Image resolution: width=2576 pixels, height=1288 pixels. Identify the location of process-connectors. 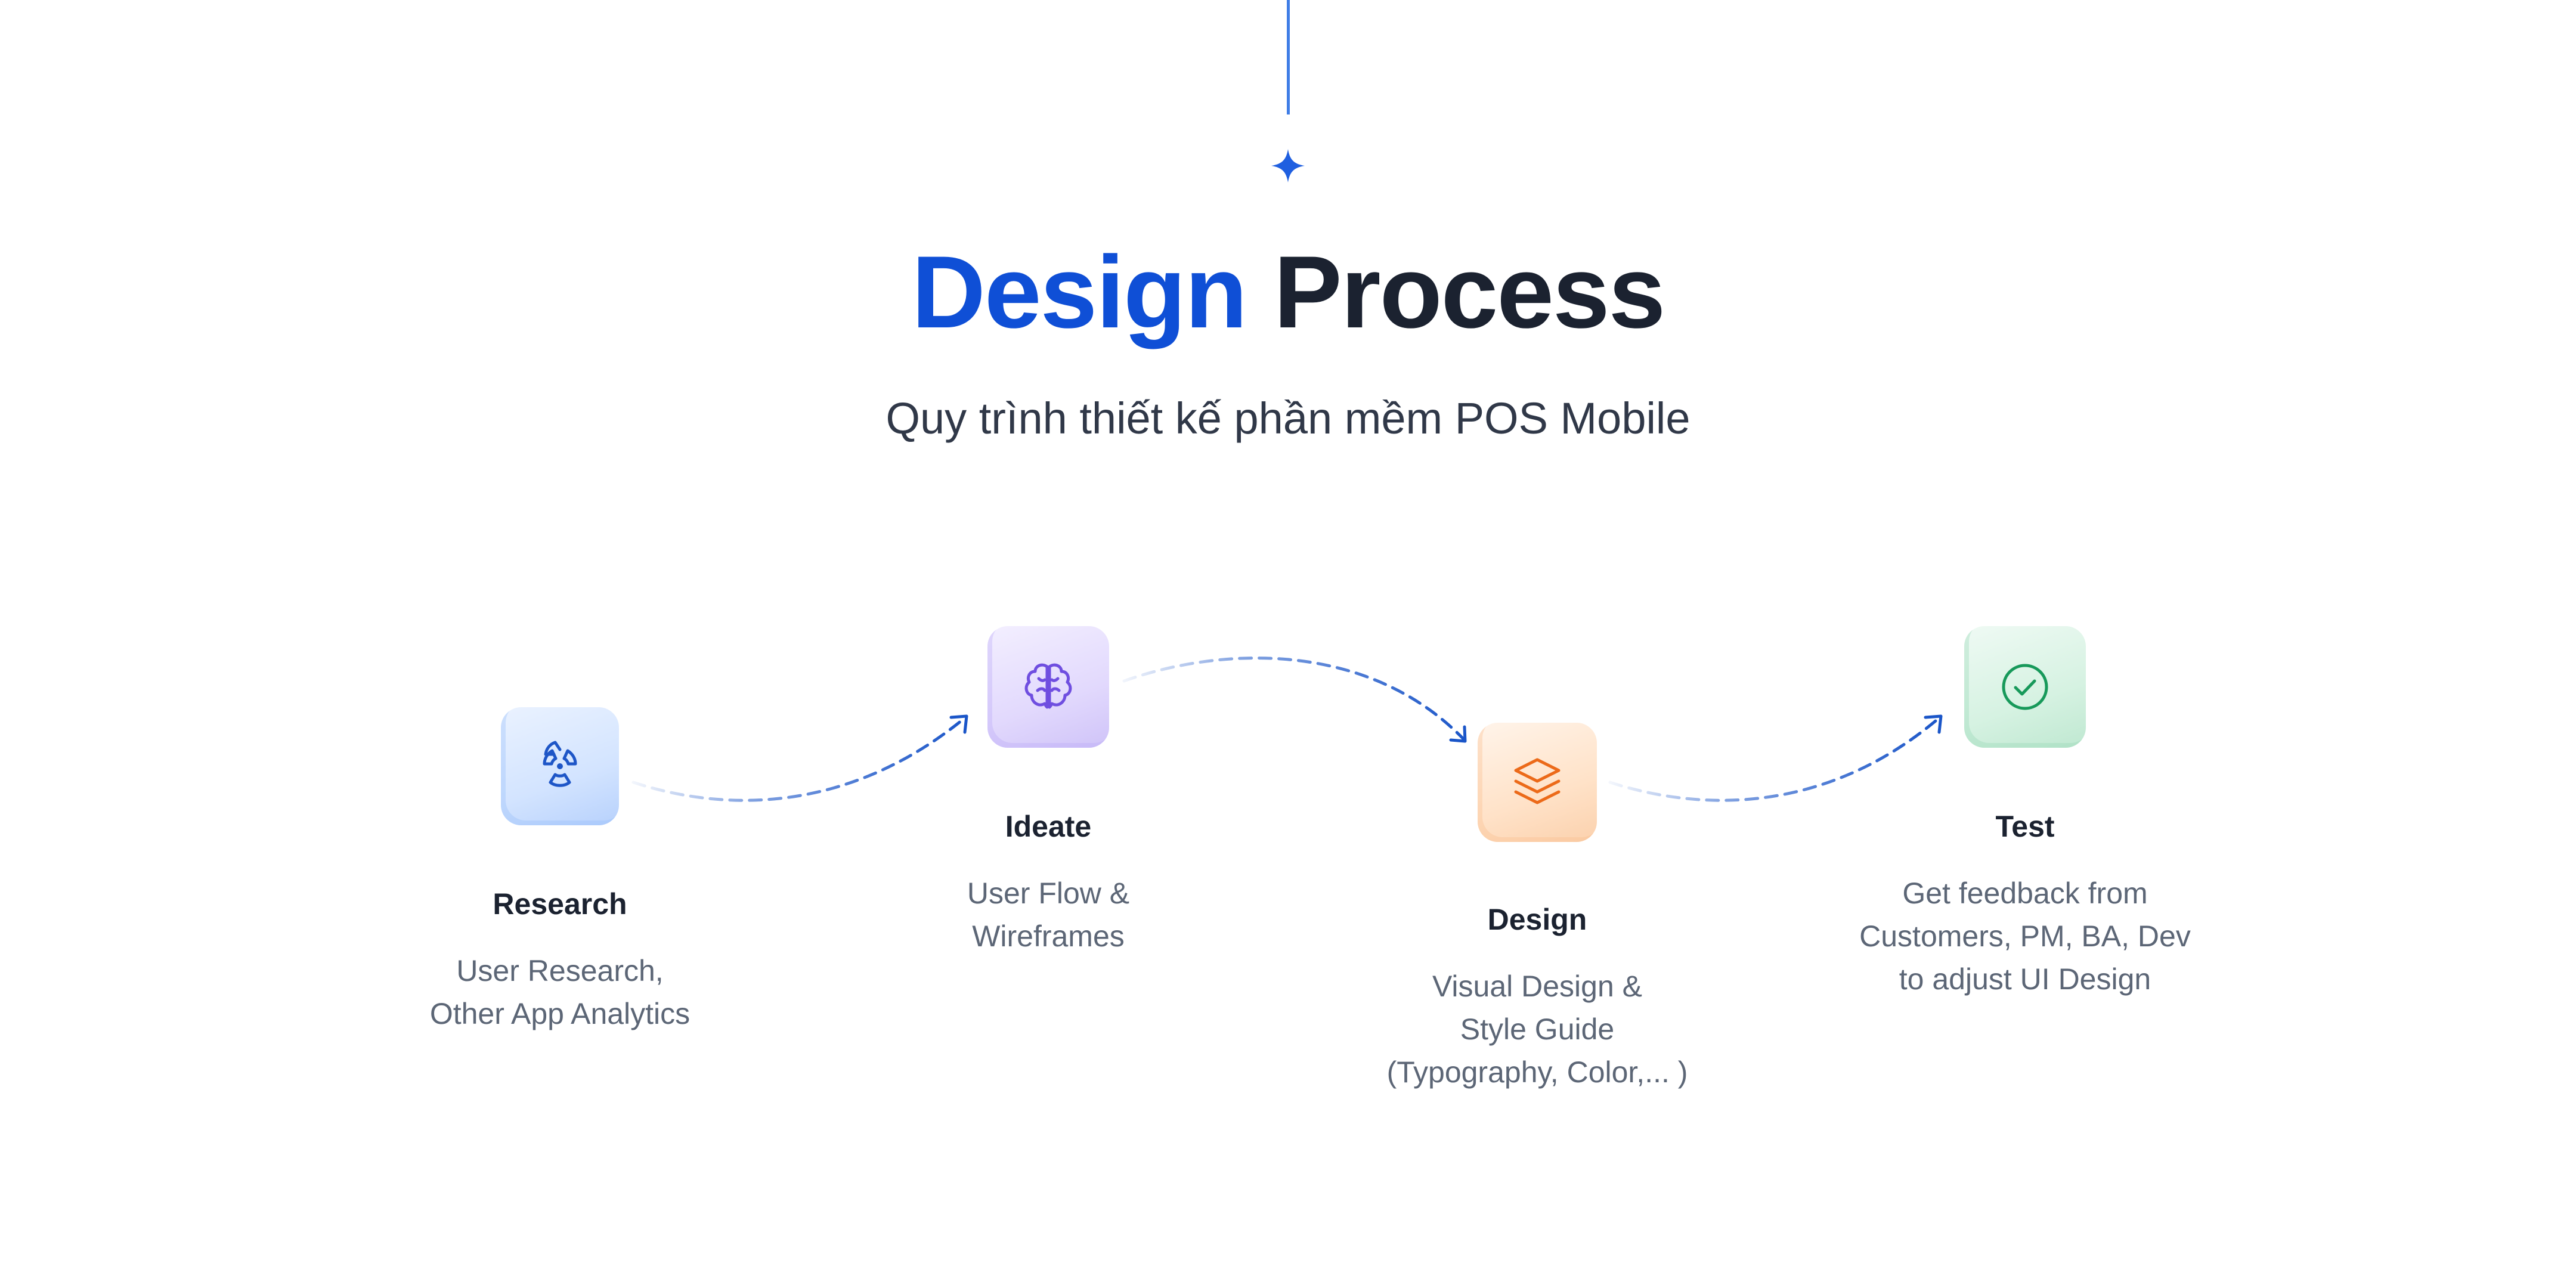
(1287, 729).